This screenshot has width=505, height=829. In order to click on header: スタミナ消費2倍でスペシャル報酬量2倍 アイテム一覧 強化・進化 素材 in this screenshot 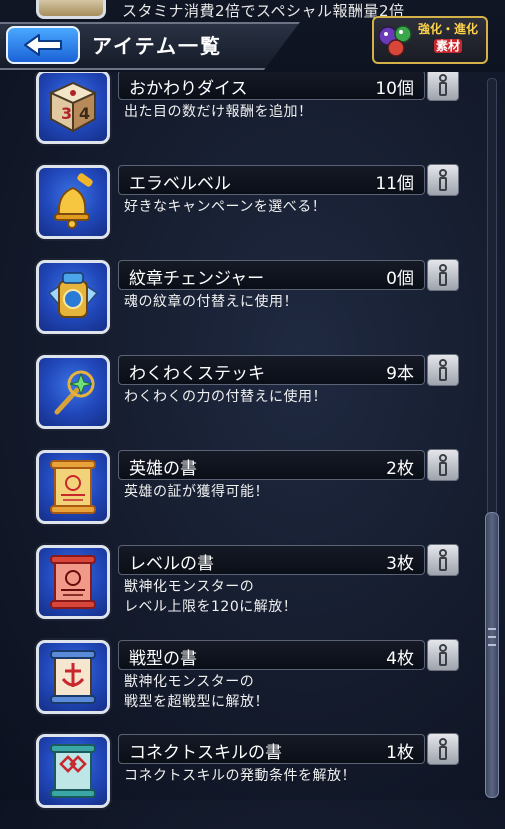, I will do `click(252, 36)`.